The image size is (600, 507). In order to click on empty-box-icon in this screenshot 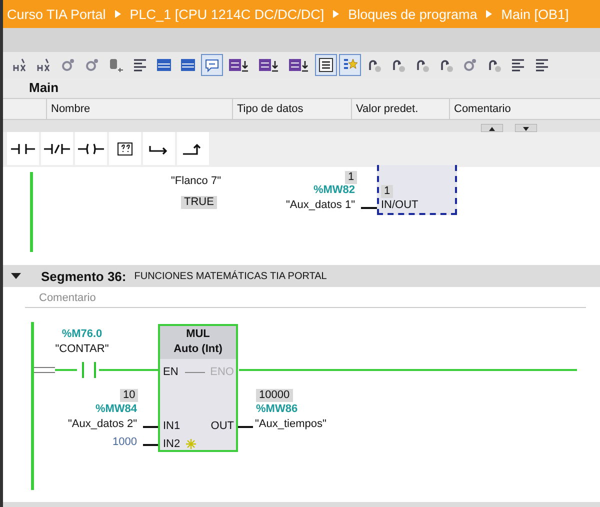, I will do `click(125, 148)`.